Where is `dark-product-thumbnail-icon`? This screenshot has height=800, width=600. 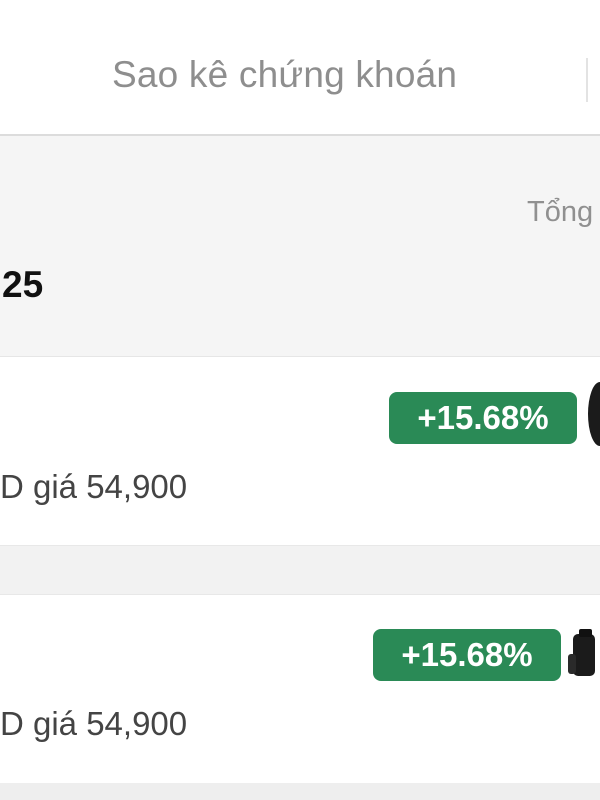 dark-product-thumbnail-icon is located at coordinates (581, 652).